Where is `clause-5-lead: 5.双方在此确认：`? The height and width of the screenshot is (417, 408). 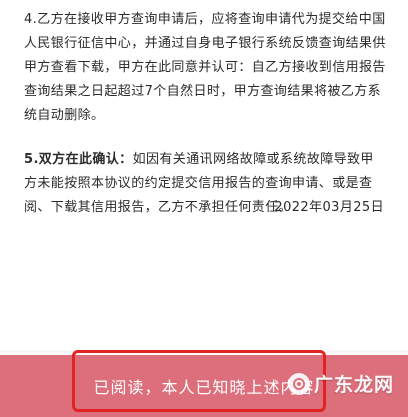
clause-5-lead: 5.双方在此确认： is located at coordinates (78, 159).